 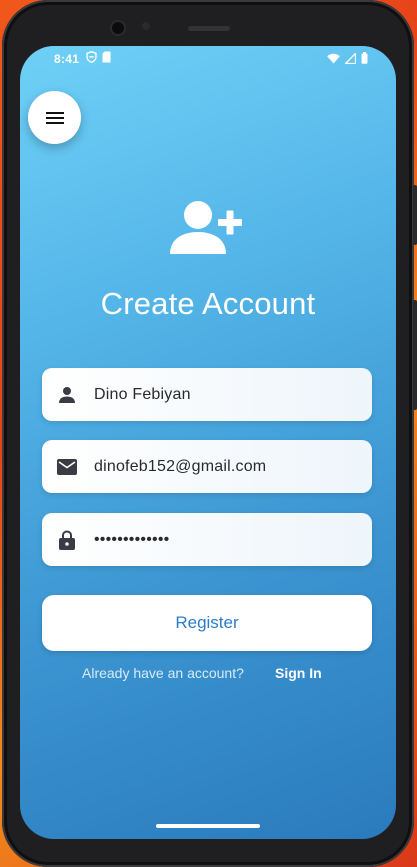 What do you see at coordinates (67, 394) in the screenshot?
I see `person-icon` at bounding box center [67, 394].